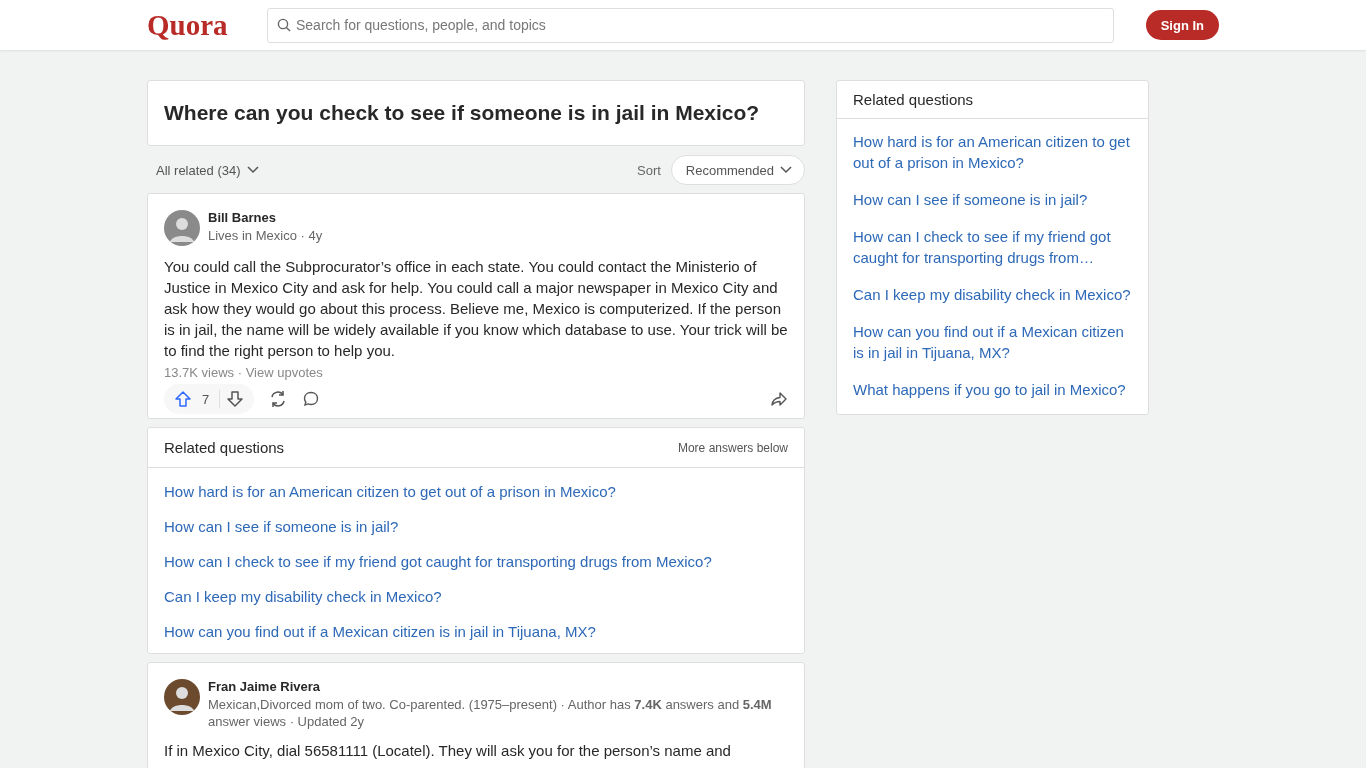  I want to click on author-name: Bill Barnes, so click(265, 217).